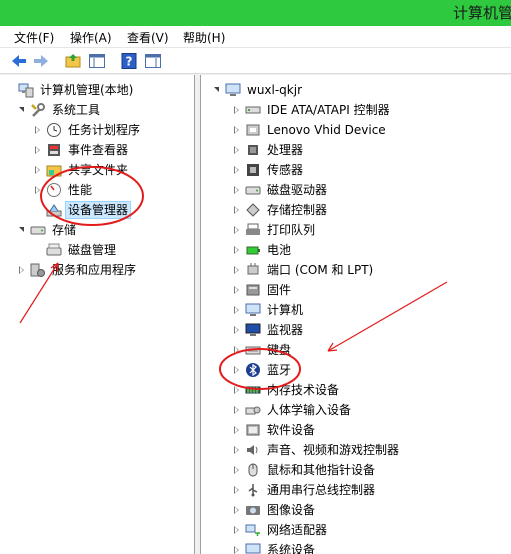 This screenshot has height=554, width=511. I want to click on tree-item-storage: 存储, so click(47, 230).